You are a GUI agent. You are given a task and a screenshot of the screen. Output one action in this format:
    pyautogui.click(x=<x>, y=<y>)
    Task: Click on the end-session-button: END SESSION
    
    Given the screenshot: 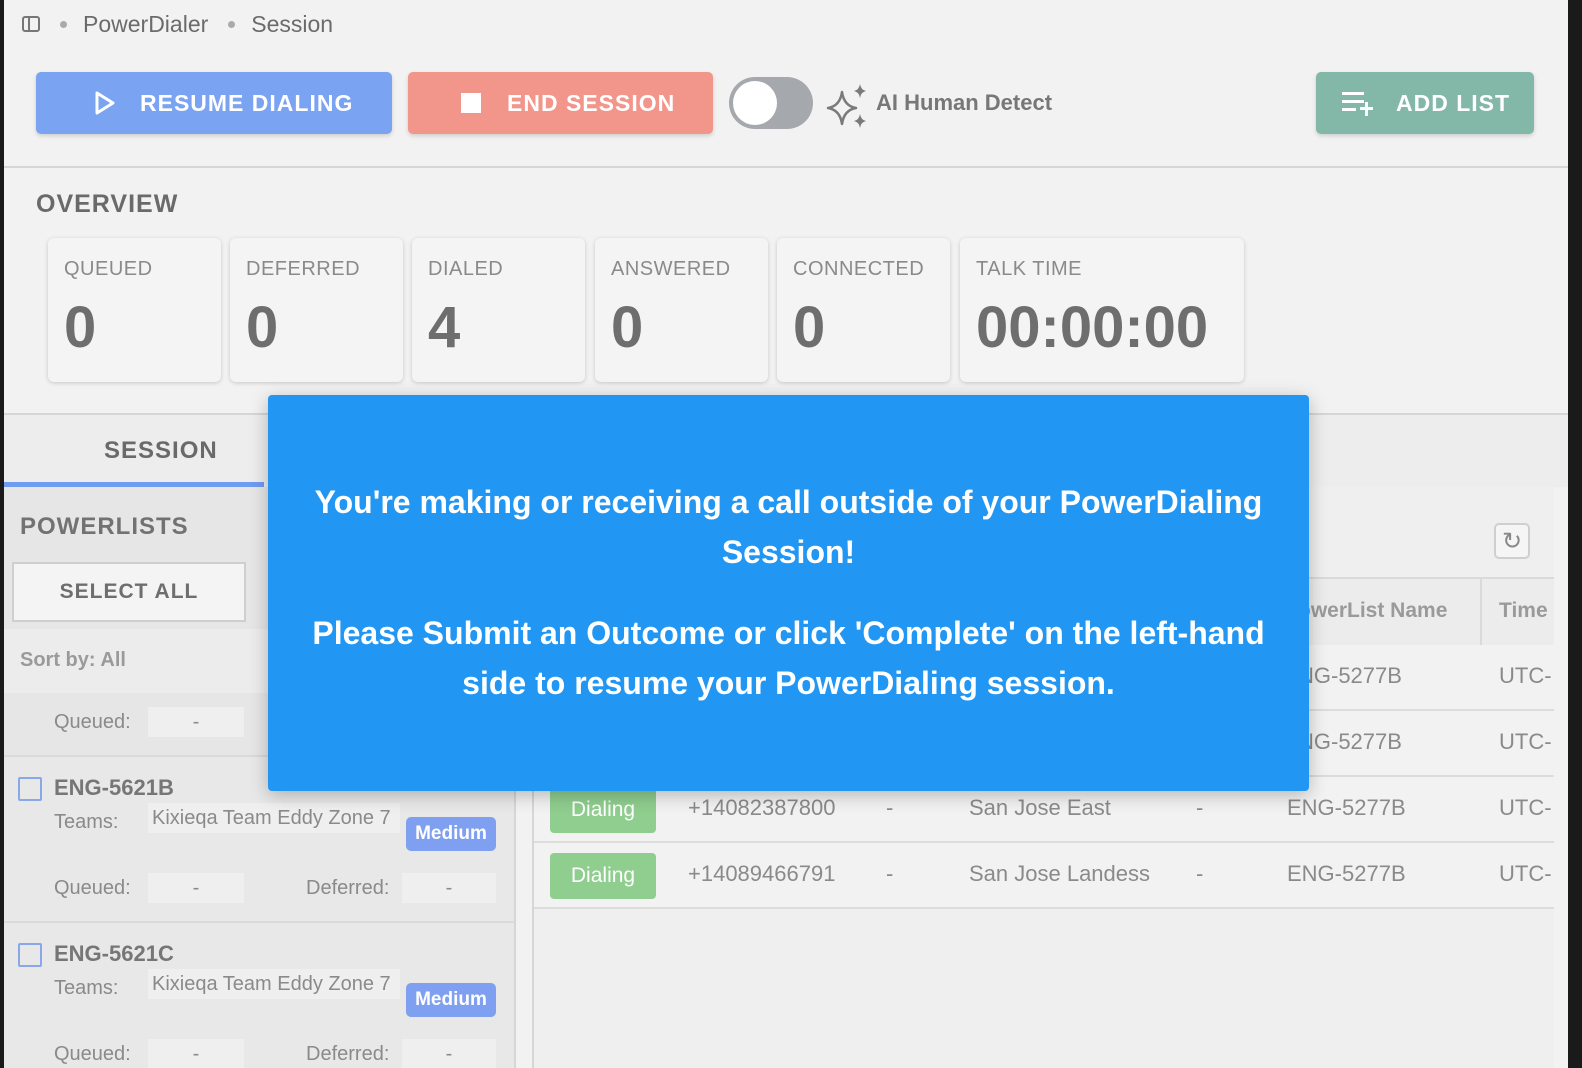 What is the action you would take?
    pyautogui.click(x=560, y=103)
    